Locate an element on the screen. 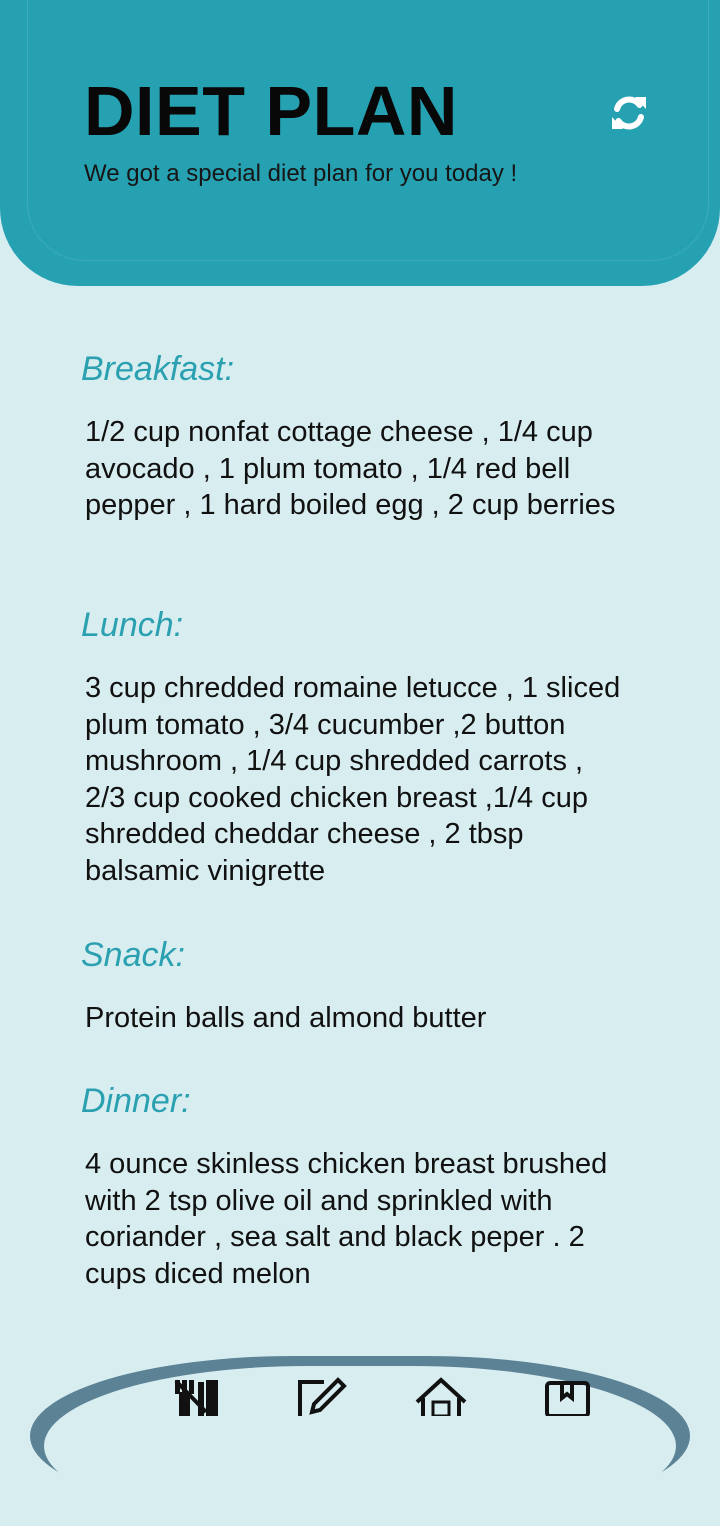 This screenshot has height=1526, width=720. breakfast-heading: Breakfast: is located at coordinates (158, 369).